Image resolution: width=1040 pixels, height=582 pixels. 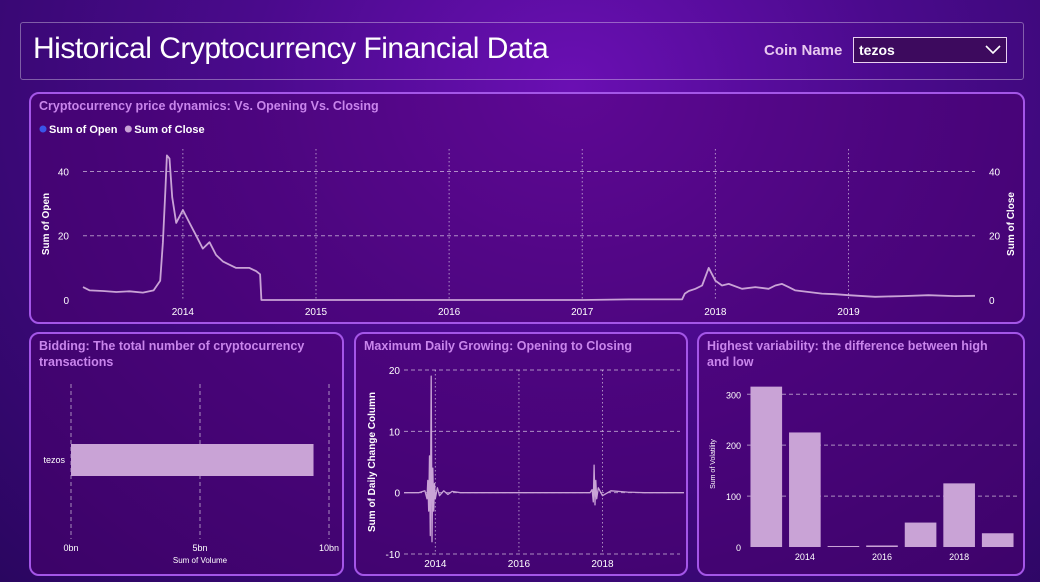 What do you see at coordinates (395, 432) in the screenshot?
I see `y-tick-label: 10` at bounding box center [395, 432].